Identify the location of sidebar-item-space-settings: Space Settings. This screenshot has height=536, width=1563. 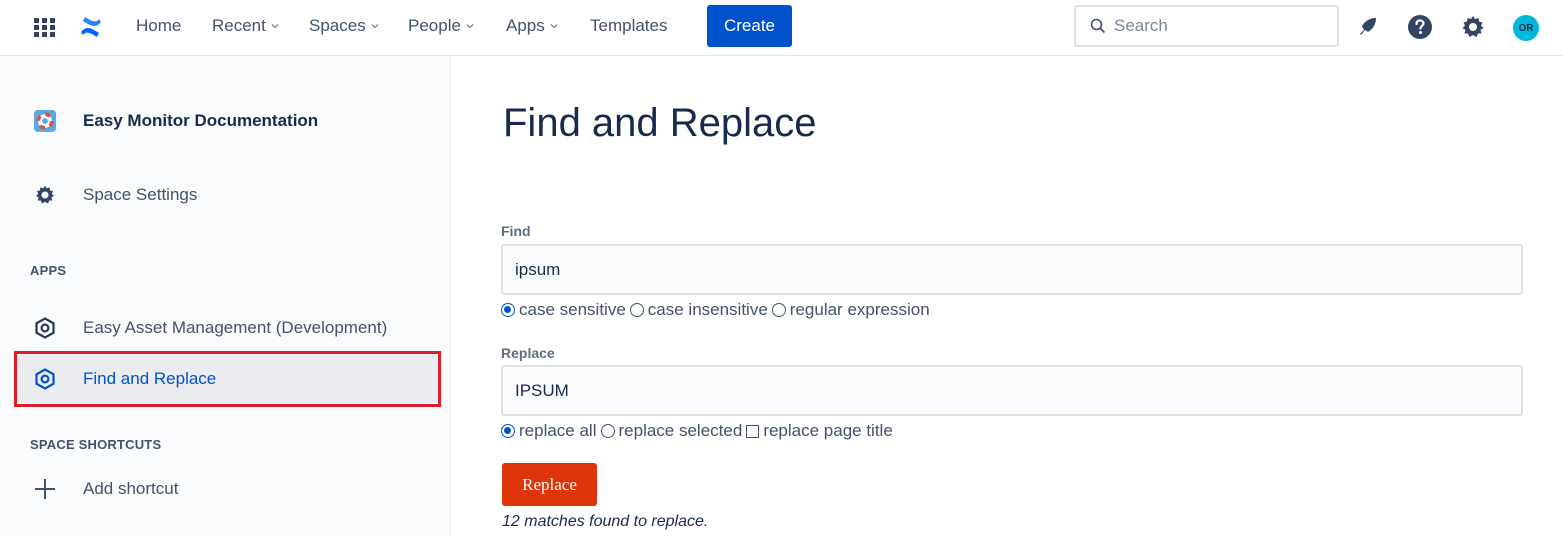
(227, 195).